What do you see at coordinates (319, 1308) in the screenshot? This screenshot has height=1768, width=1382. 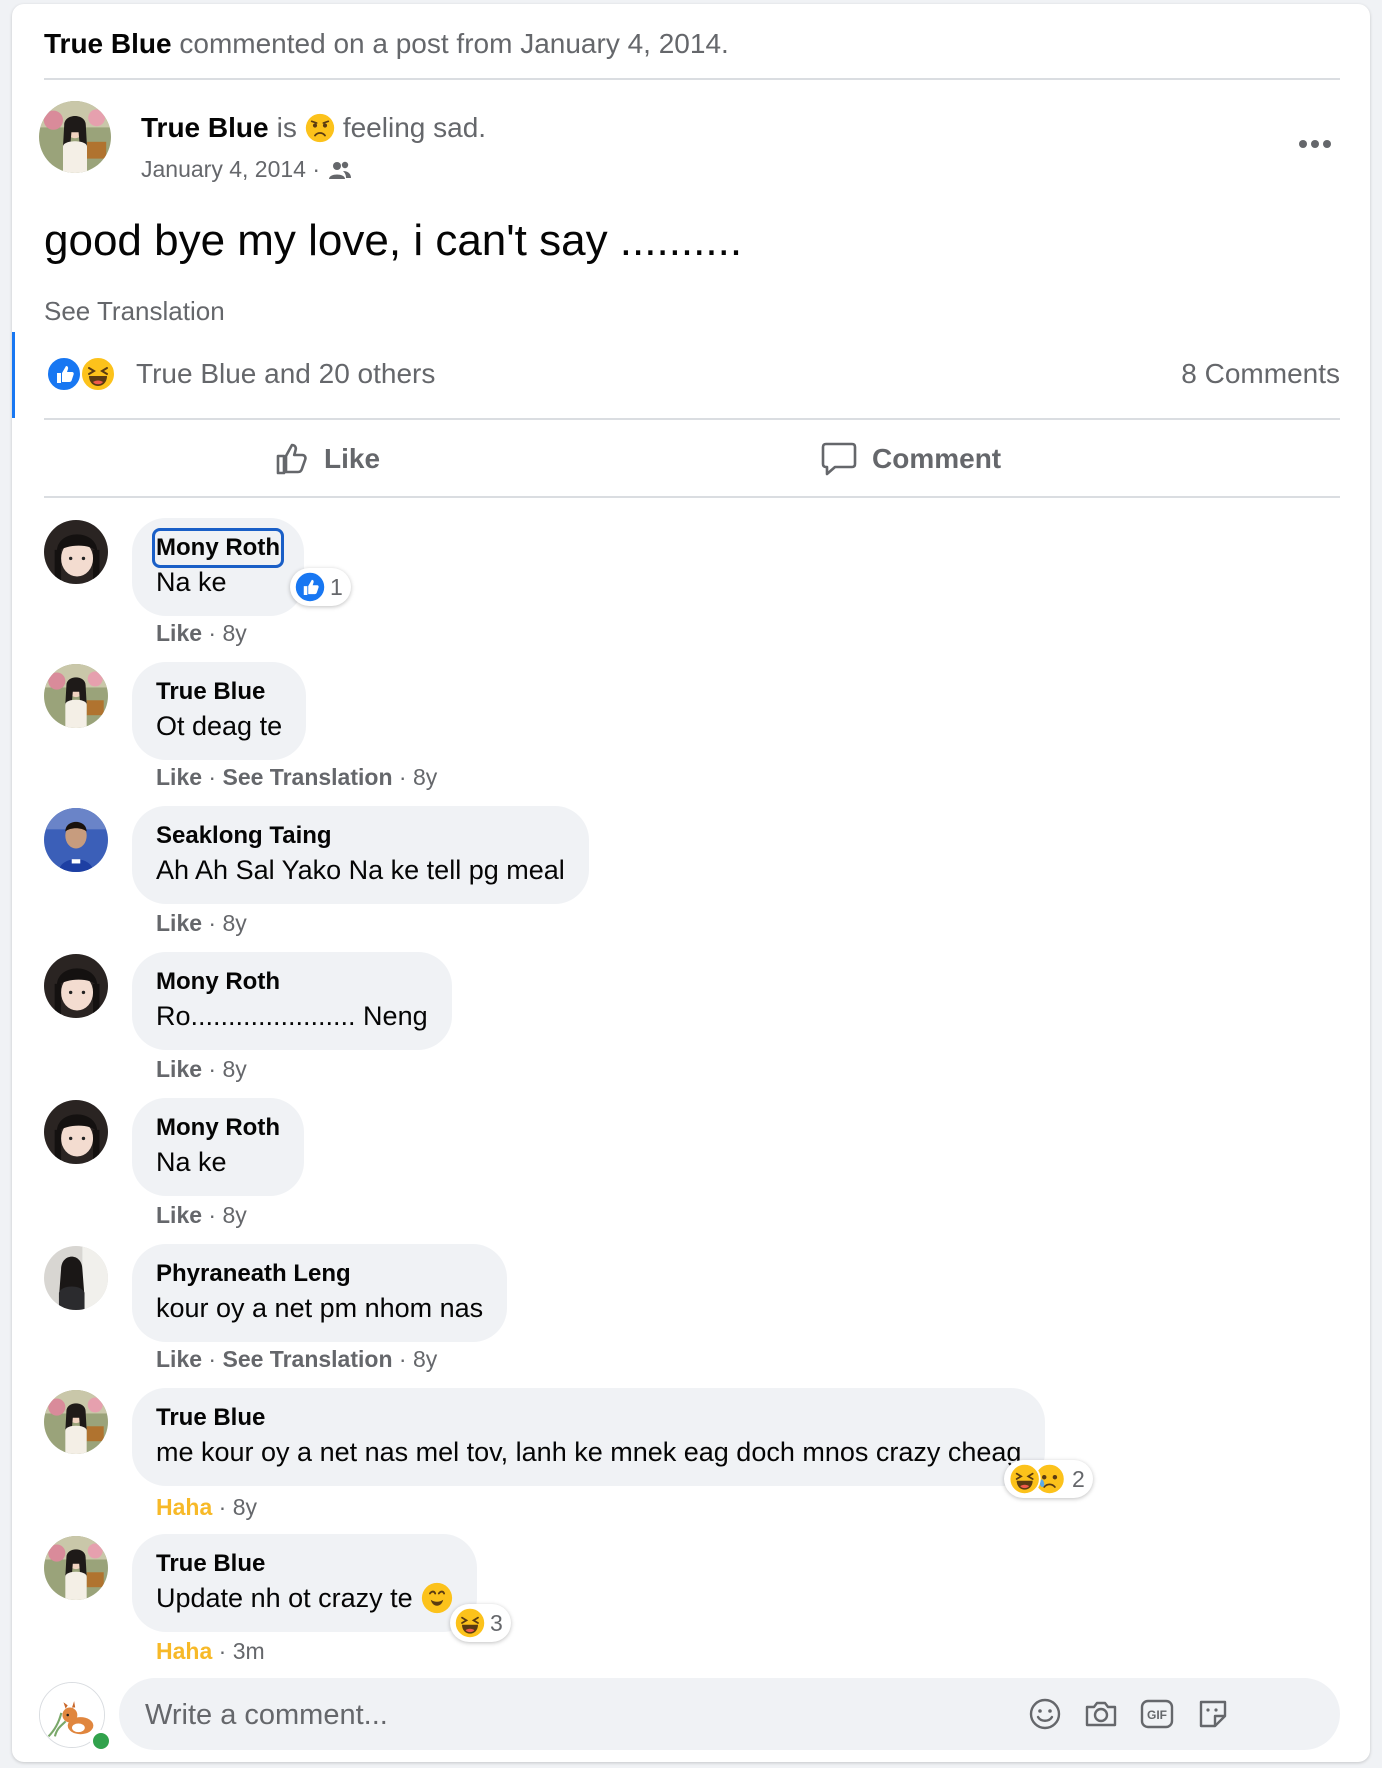 I see `comment-text: kour oy a net pm nhom nas` at bounding box center [319, 1308].